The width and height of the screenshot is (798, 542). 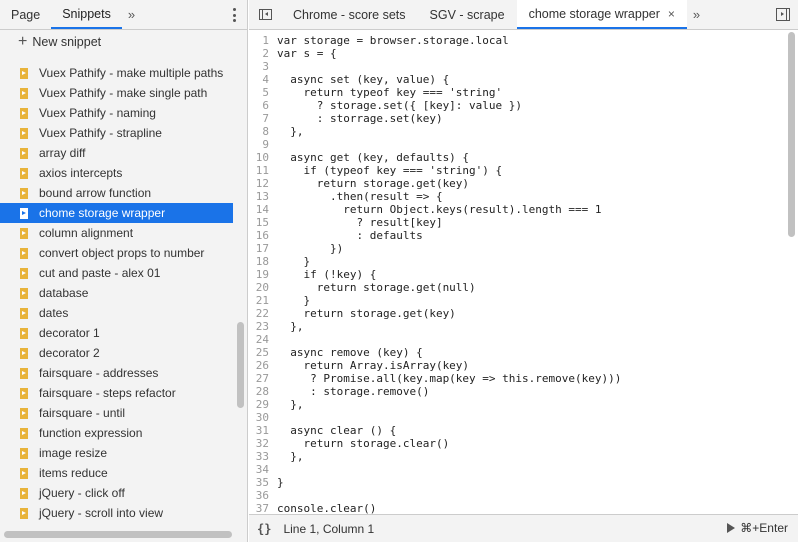 What do you see at coordinates (262, 469) in the screenshot?
I see `line-number: 34` at bounding box center [262, 469].